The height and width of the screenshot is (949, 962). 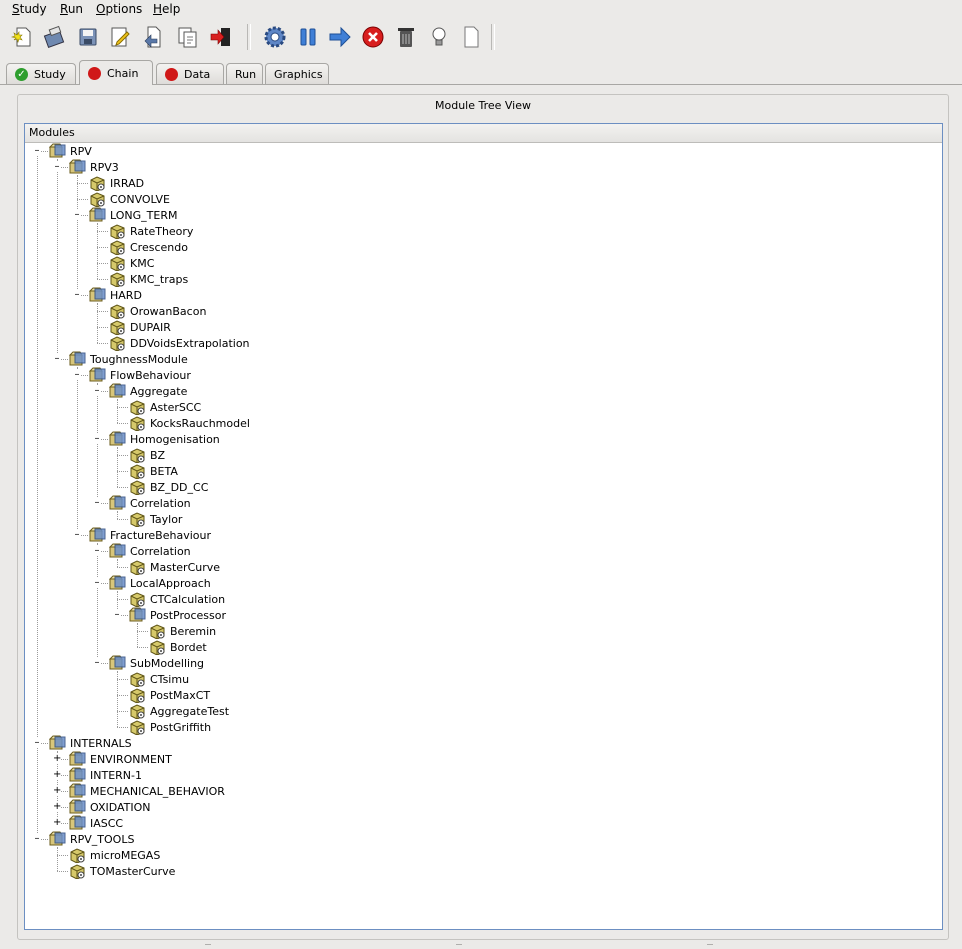 I want to click on save-icon, so click(x=88, y=37).